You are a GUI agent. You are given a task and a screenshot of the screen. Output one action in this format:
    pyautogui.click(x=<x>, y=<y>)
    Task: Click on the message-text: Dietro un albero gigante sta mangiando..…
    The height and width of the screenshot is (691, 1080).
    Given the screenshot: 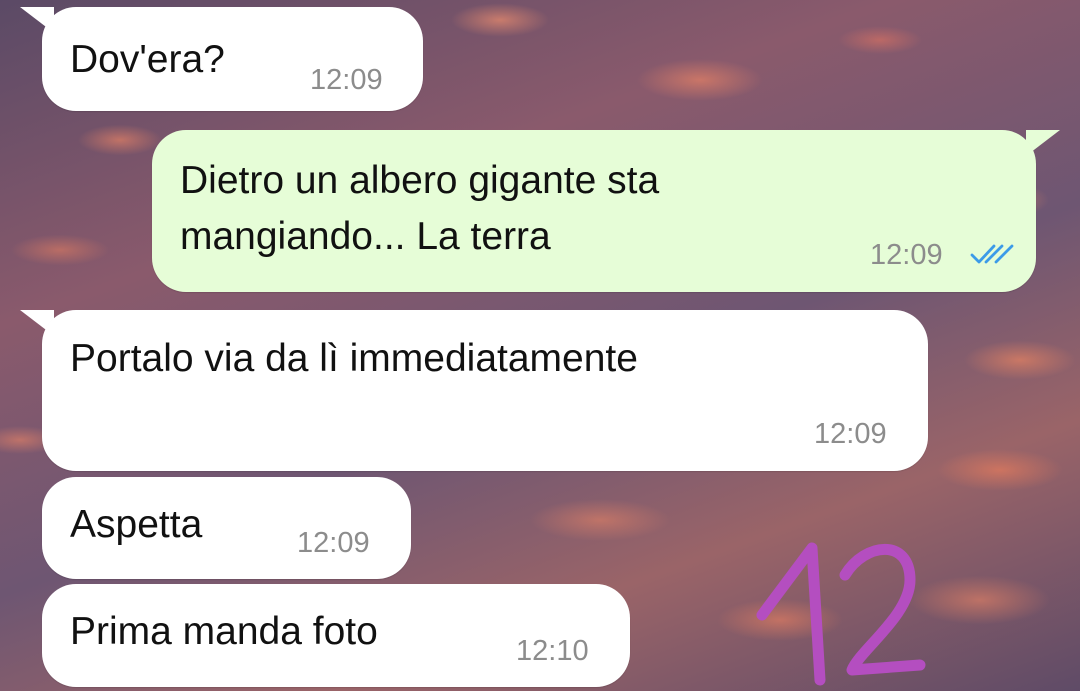 What is the action you would take?
    pyautogui.click(x=420, y=208)
    